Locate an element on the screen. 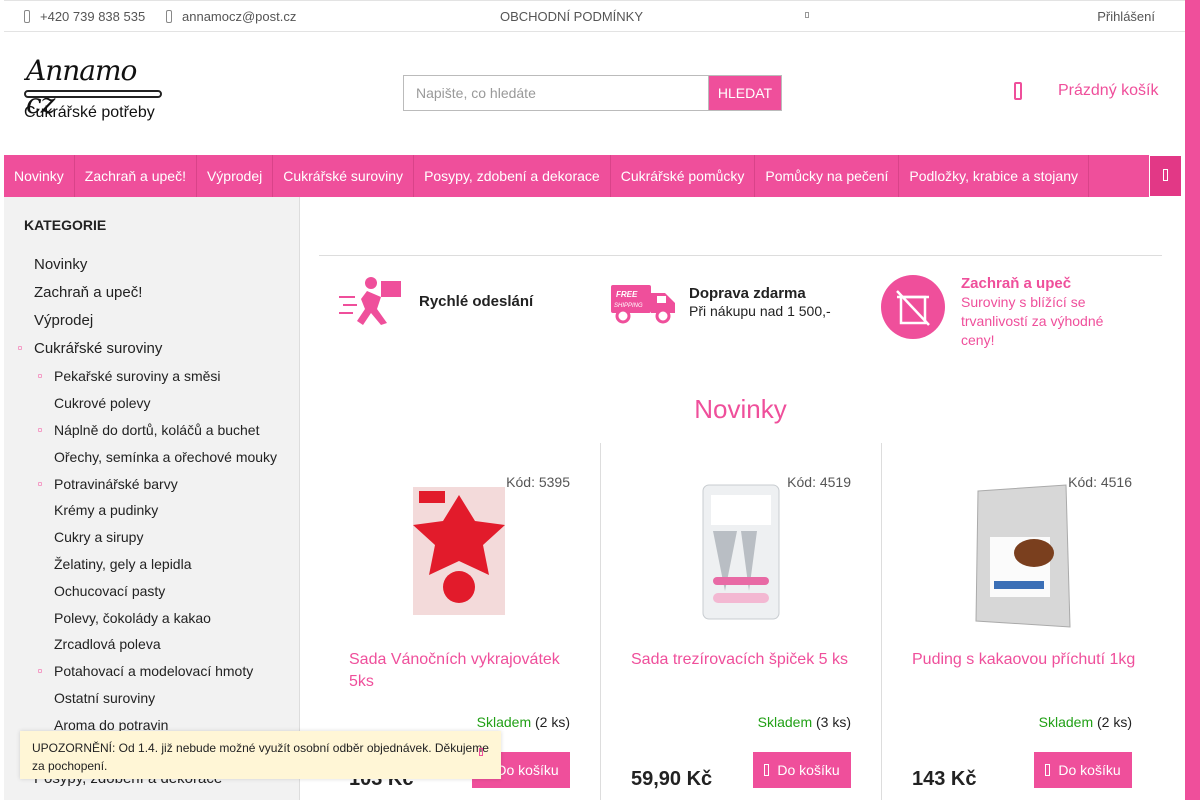  rolling-pin-icon is located at coordinates (93, 94).